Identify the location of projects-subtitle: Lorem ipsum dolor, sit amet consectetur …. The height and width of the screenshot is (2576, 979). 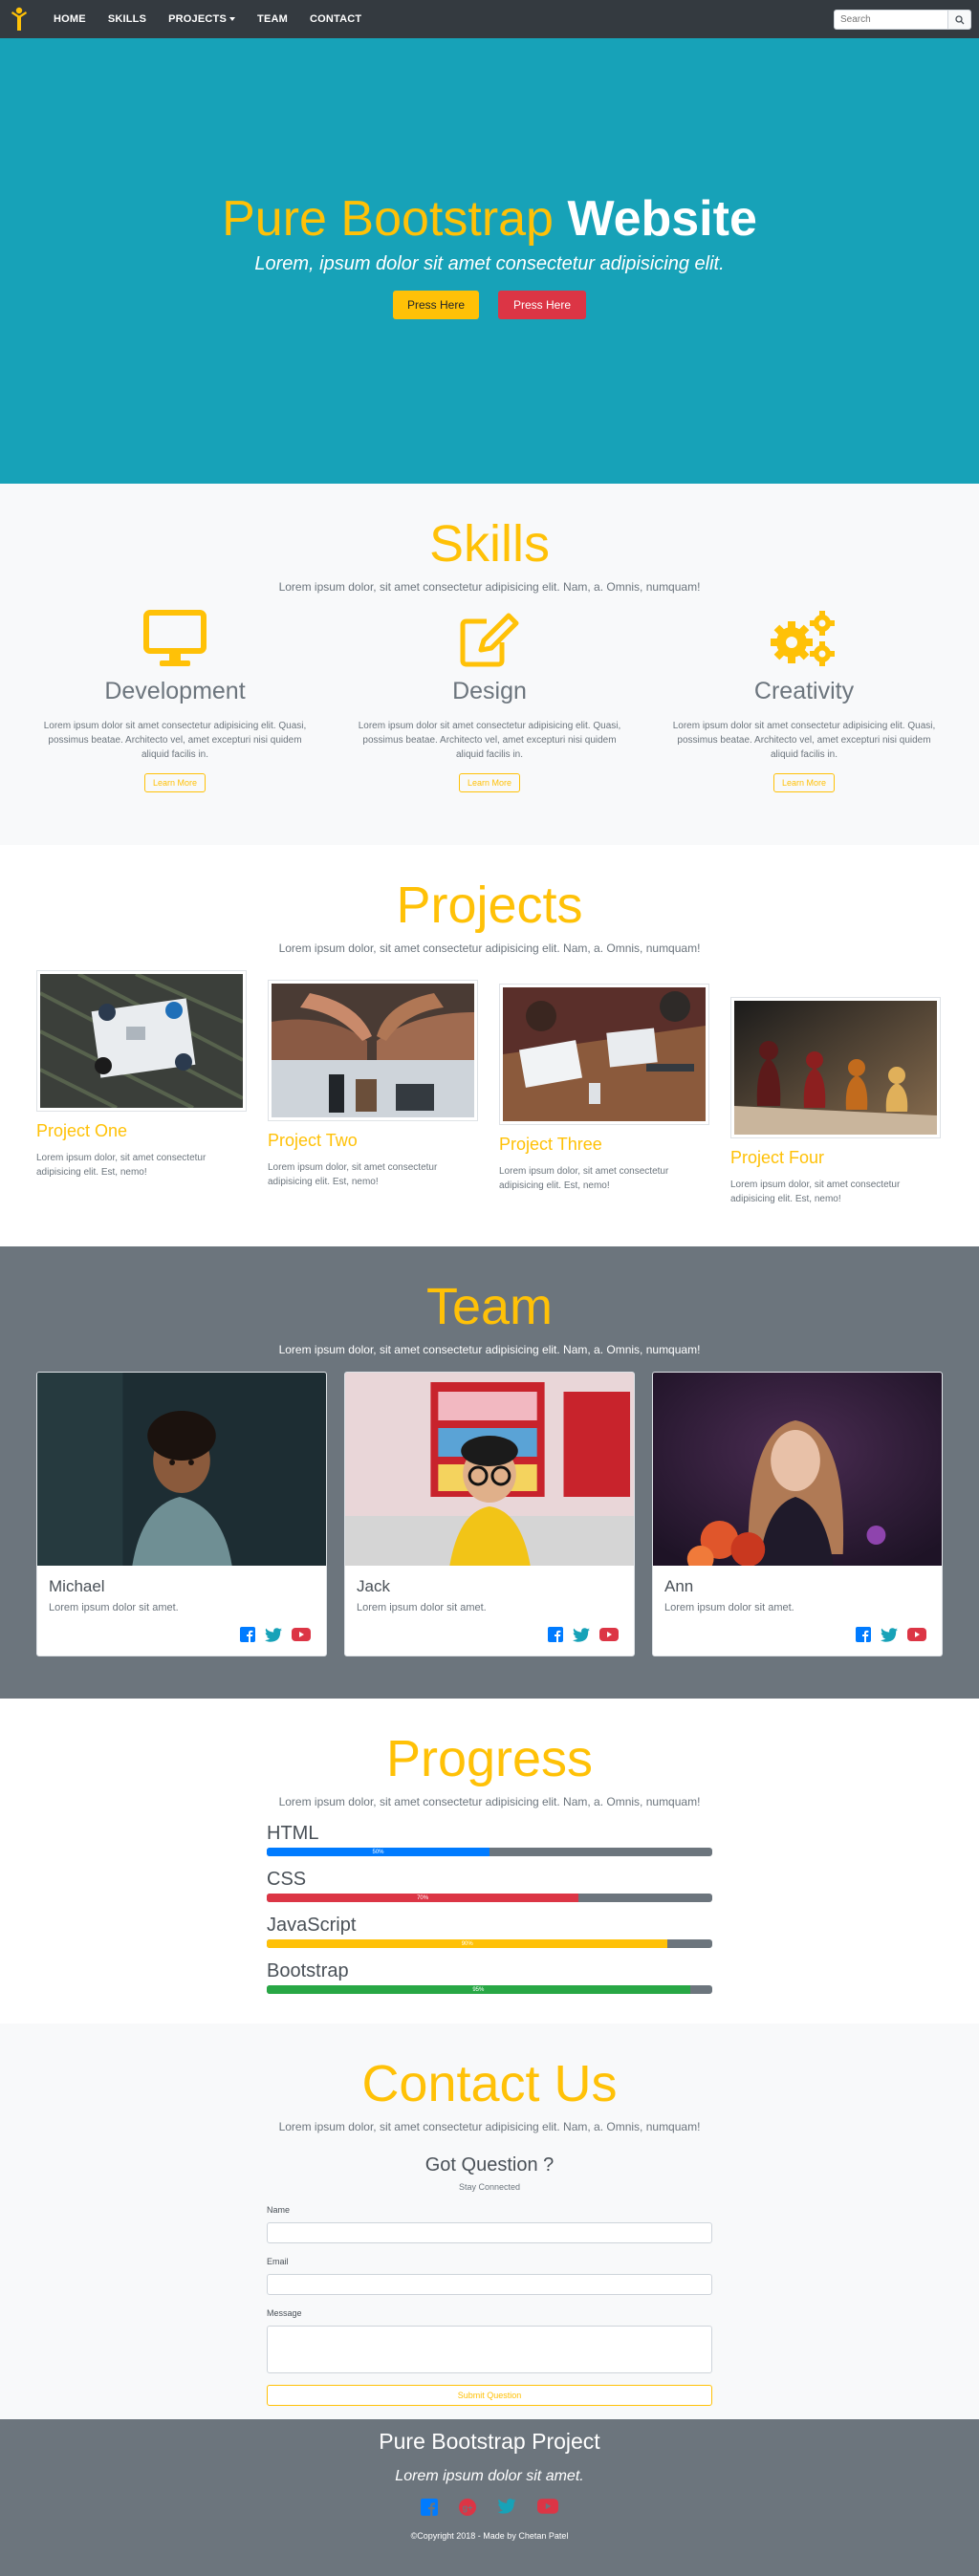
(489, 949).